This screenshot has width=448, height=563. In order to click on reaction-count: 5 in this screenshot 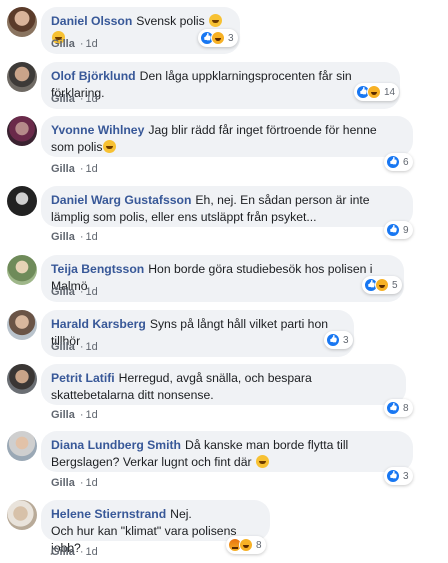, I will do `click(395, 285)`.